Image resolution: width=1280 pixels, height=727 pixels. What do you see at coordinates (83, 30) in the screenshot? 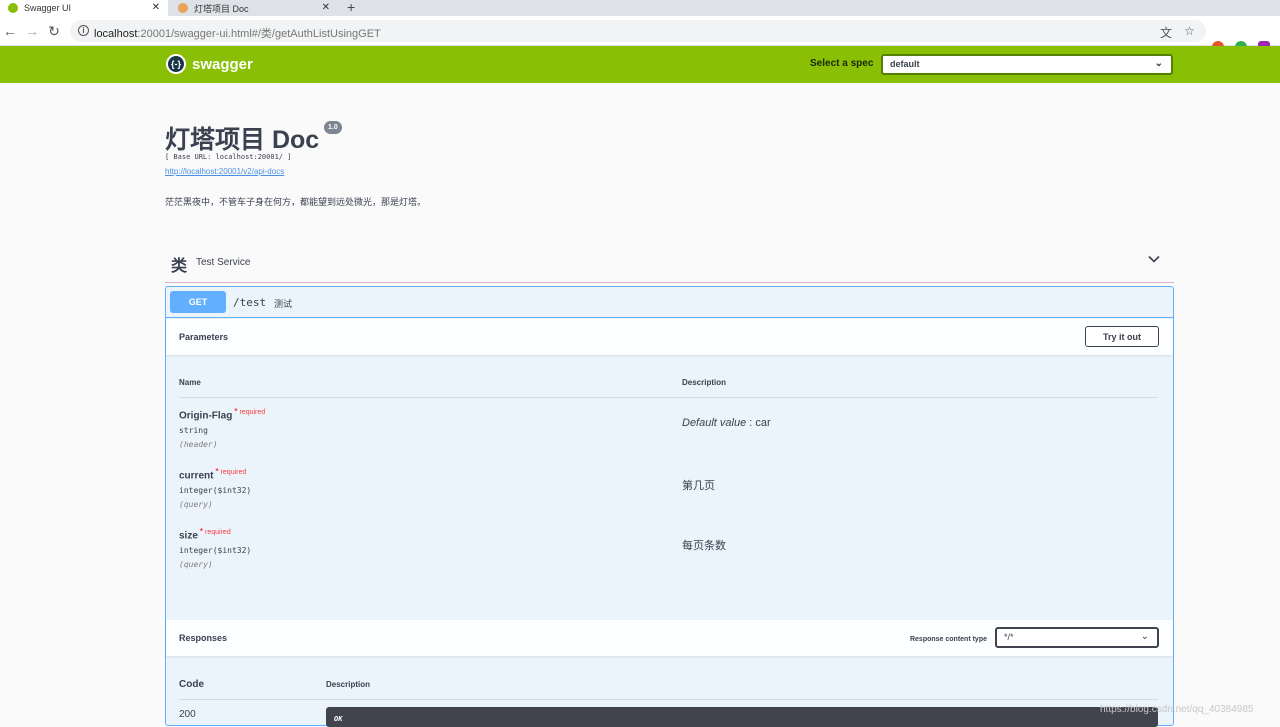
I see `site-info-icon: i` at bounding box center [83, 30].